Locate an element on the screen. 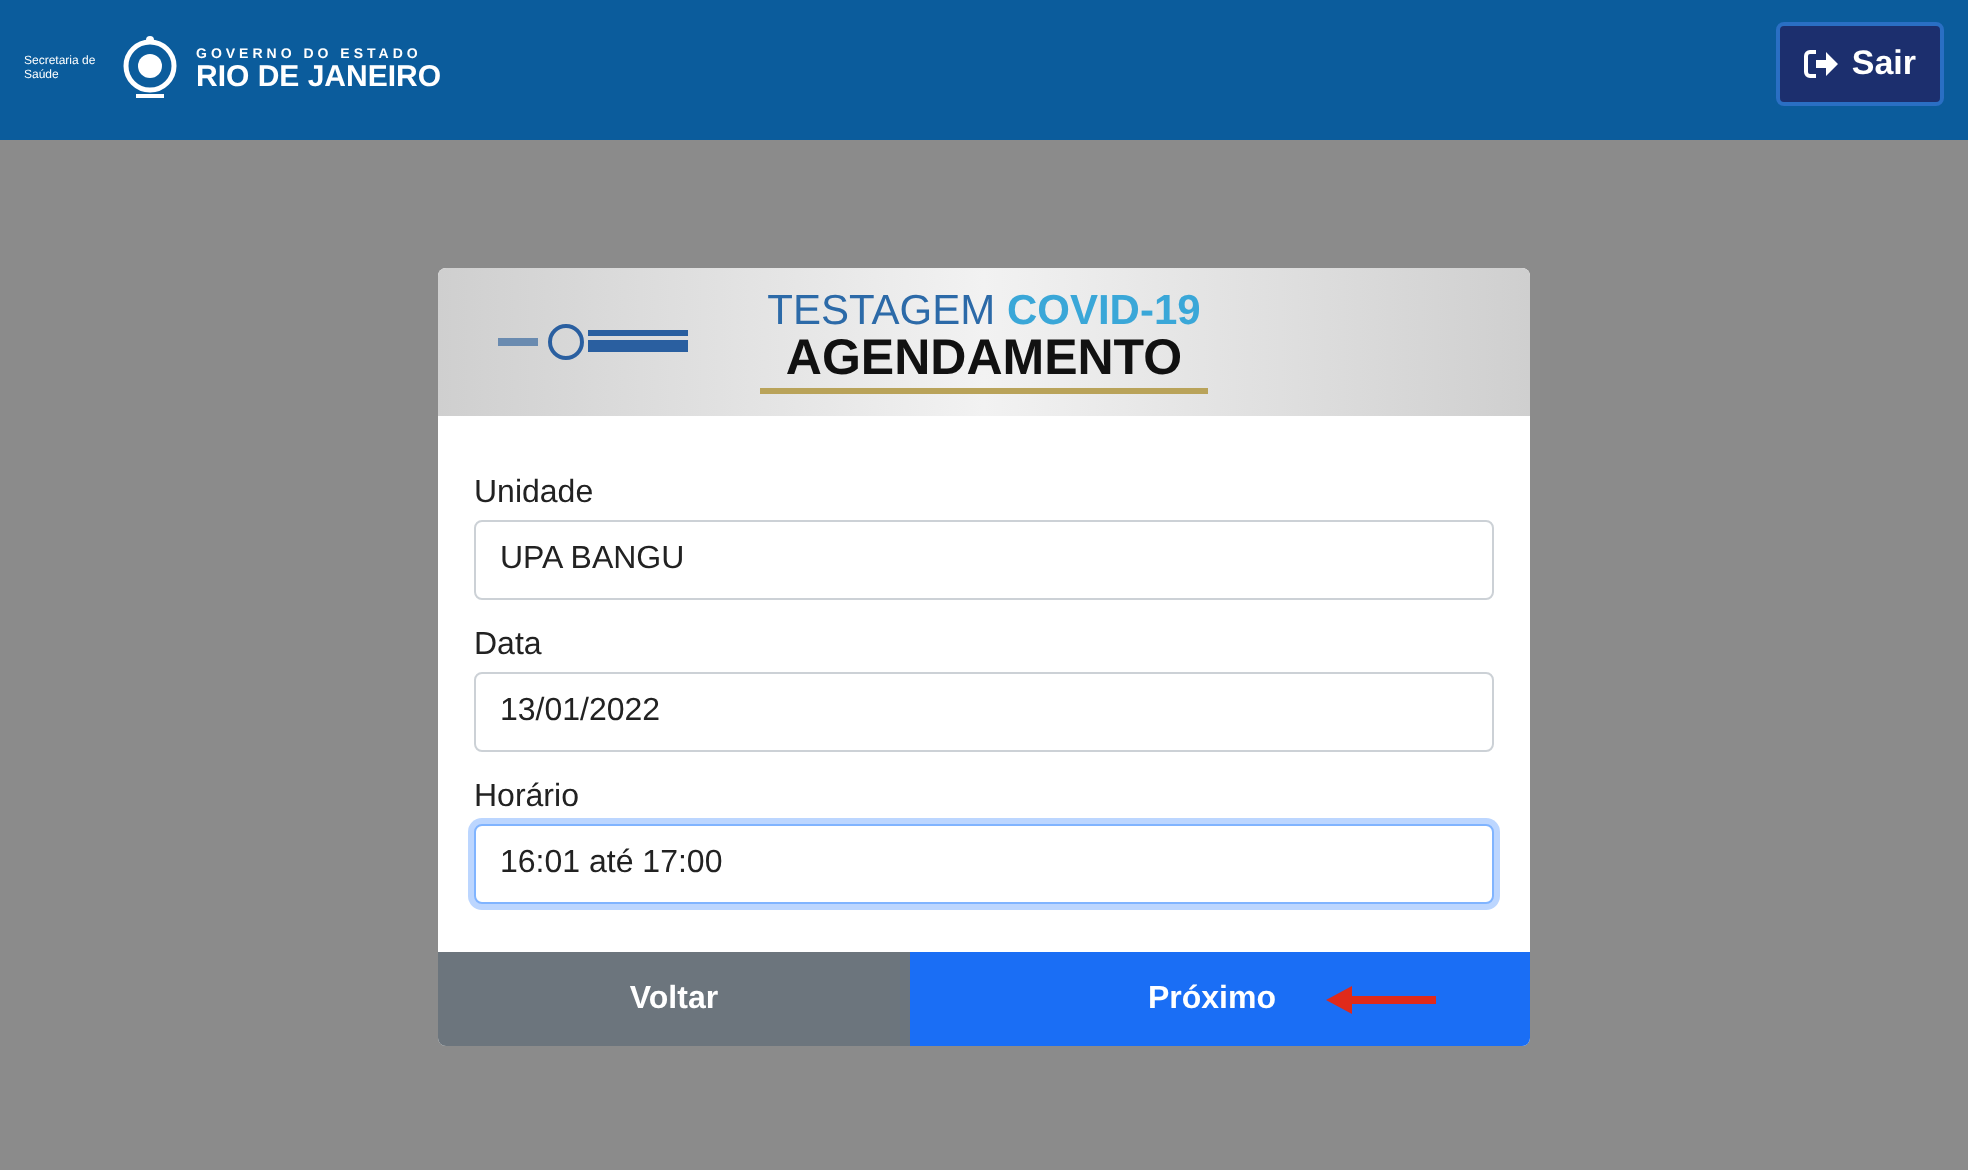 The width and height of the screenshot is (1968, 1170). left-arrow-icon is located at coordinates (1382, 999).